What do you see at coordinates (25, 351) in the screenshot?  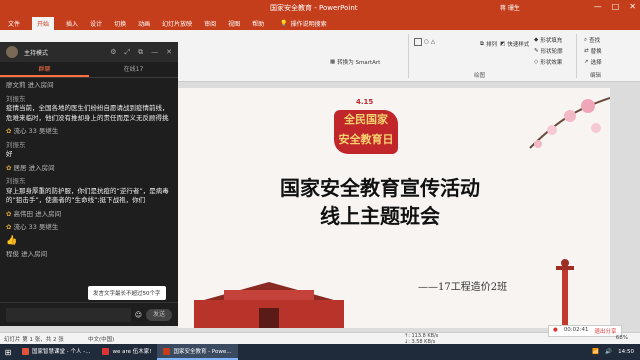 I see `app-icon` at bounding box center [25, 351].